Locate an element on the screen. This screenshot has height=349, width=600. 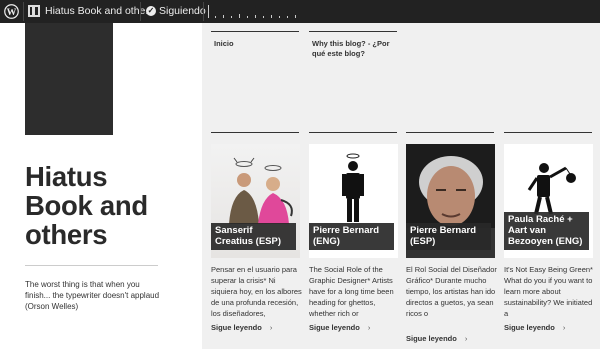
follow-button: Siguiendo is located at coordinates (182, 11).